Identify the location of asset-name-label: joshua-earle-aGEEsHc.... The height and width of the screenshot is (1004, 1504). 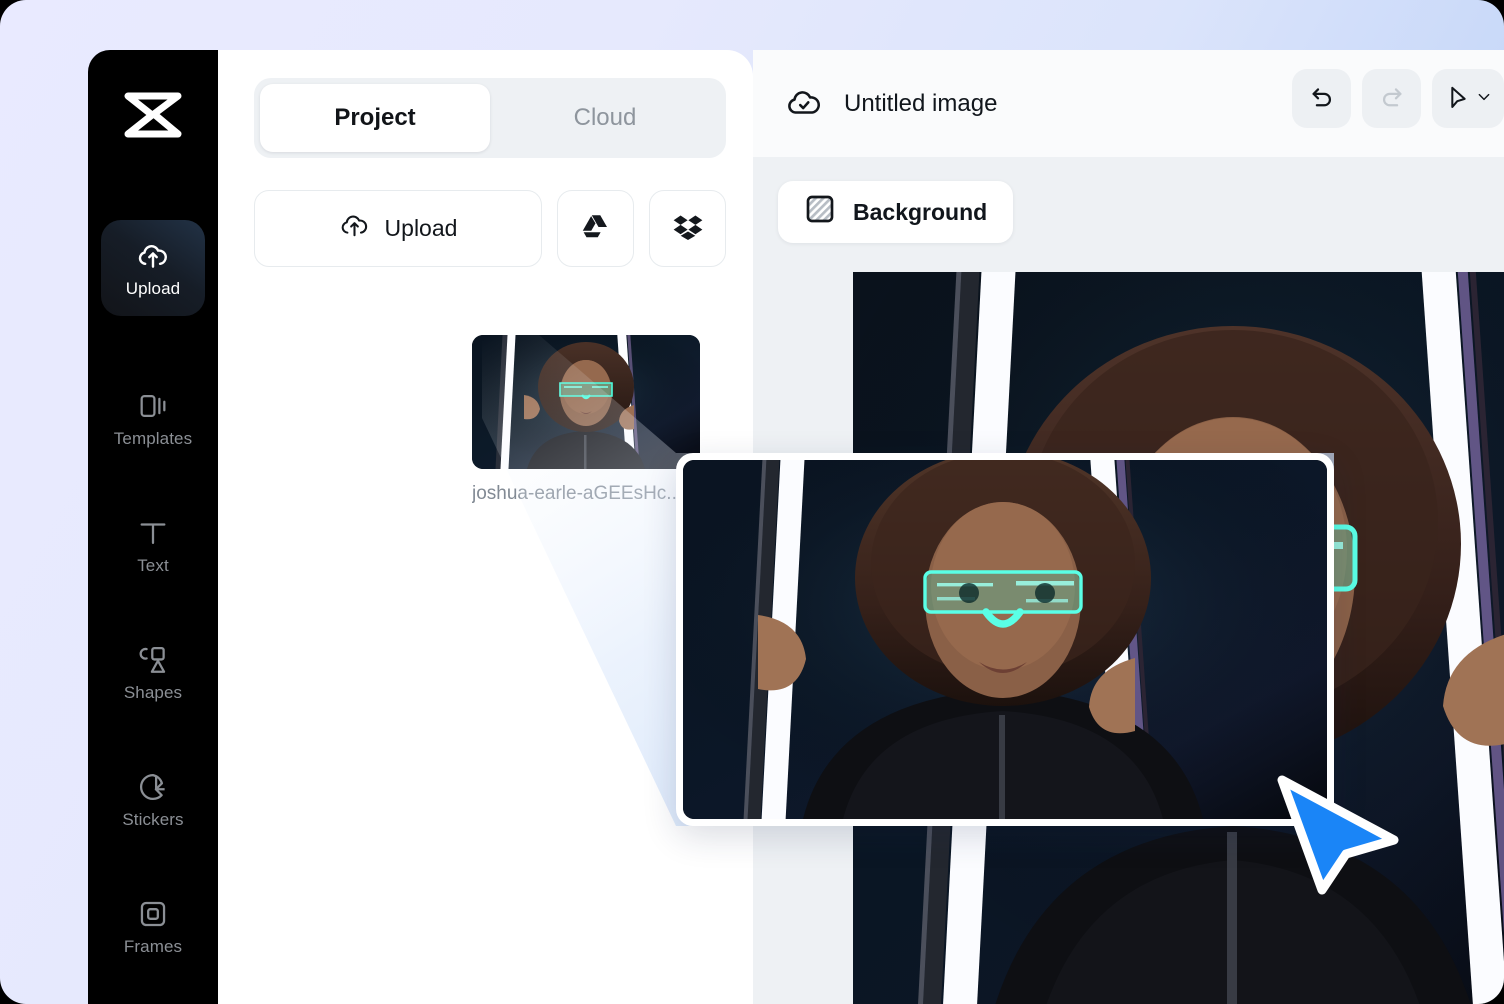
(577, 493).